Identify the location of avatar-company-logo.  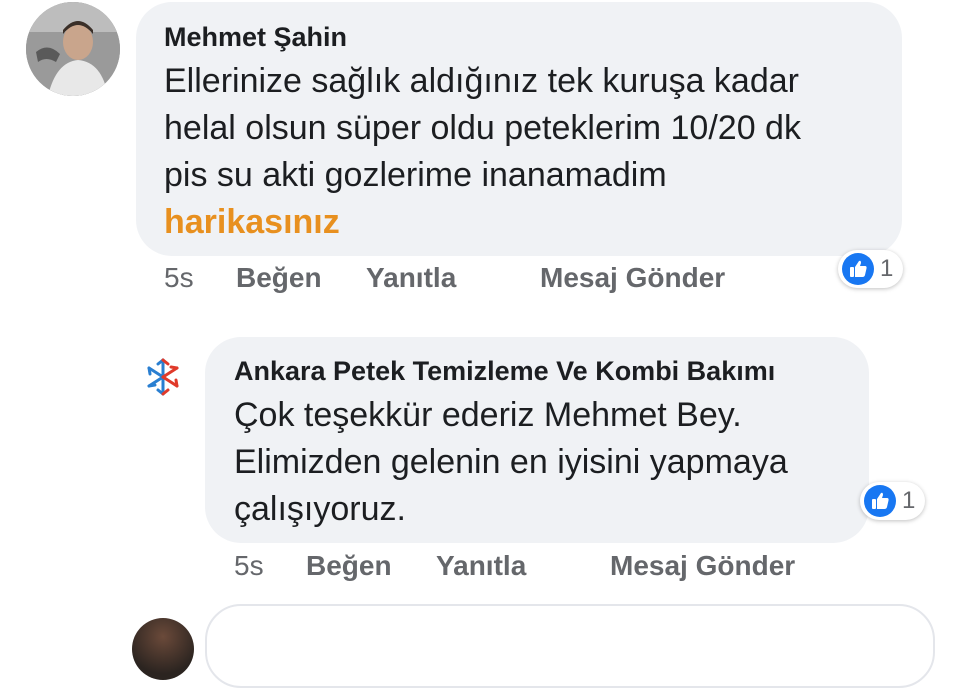
(163, 377).